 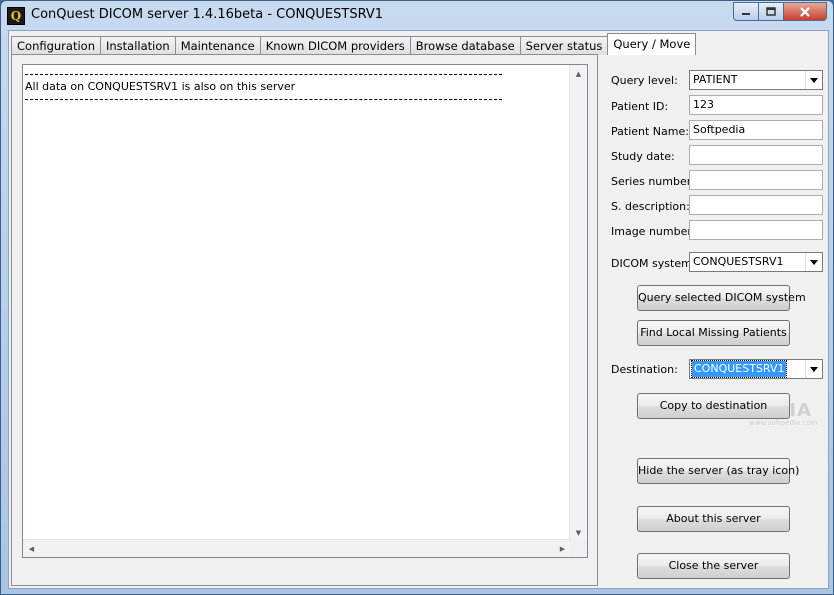 I want to click on scroll-right-icon: ▶, so click(x=562, y=548).